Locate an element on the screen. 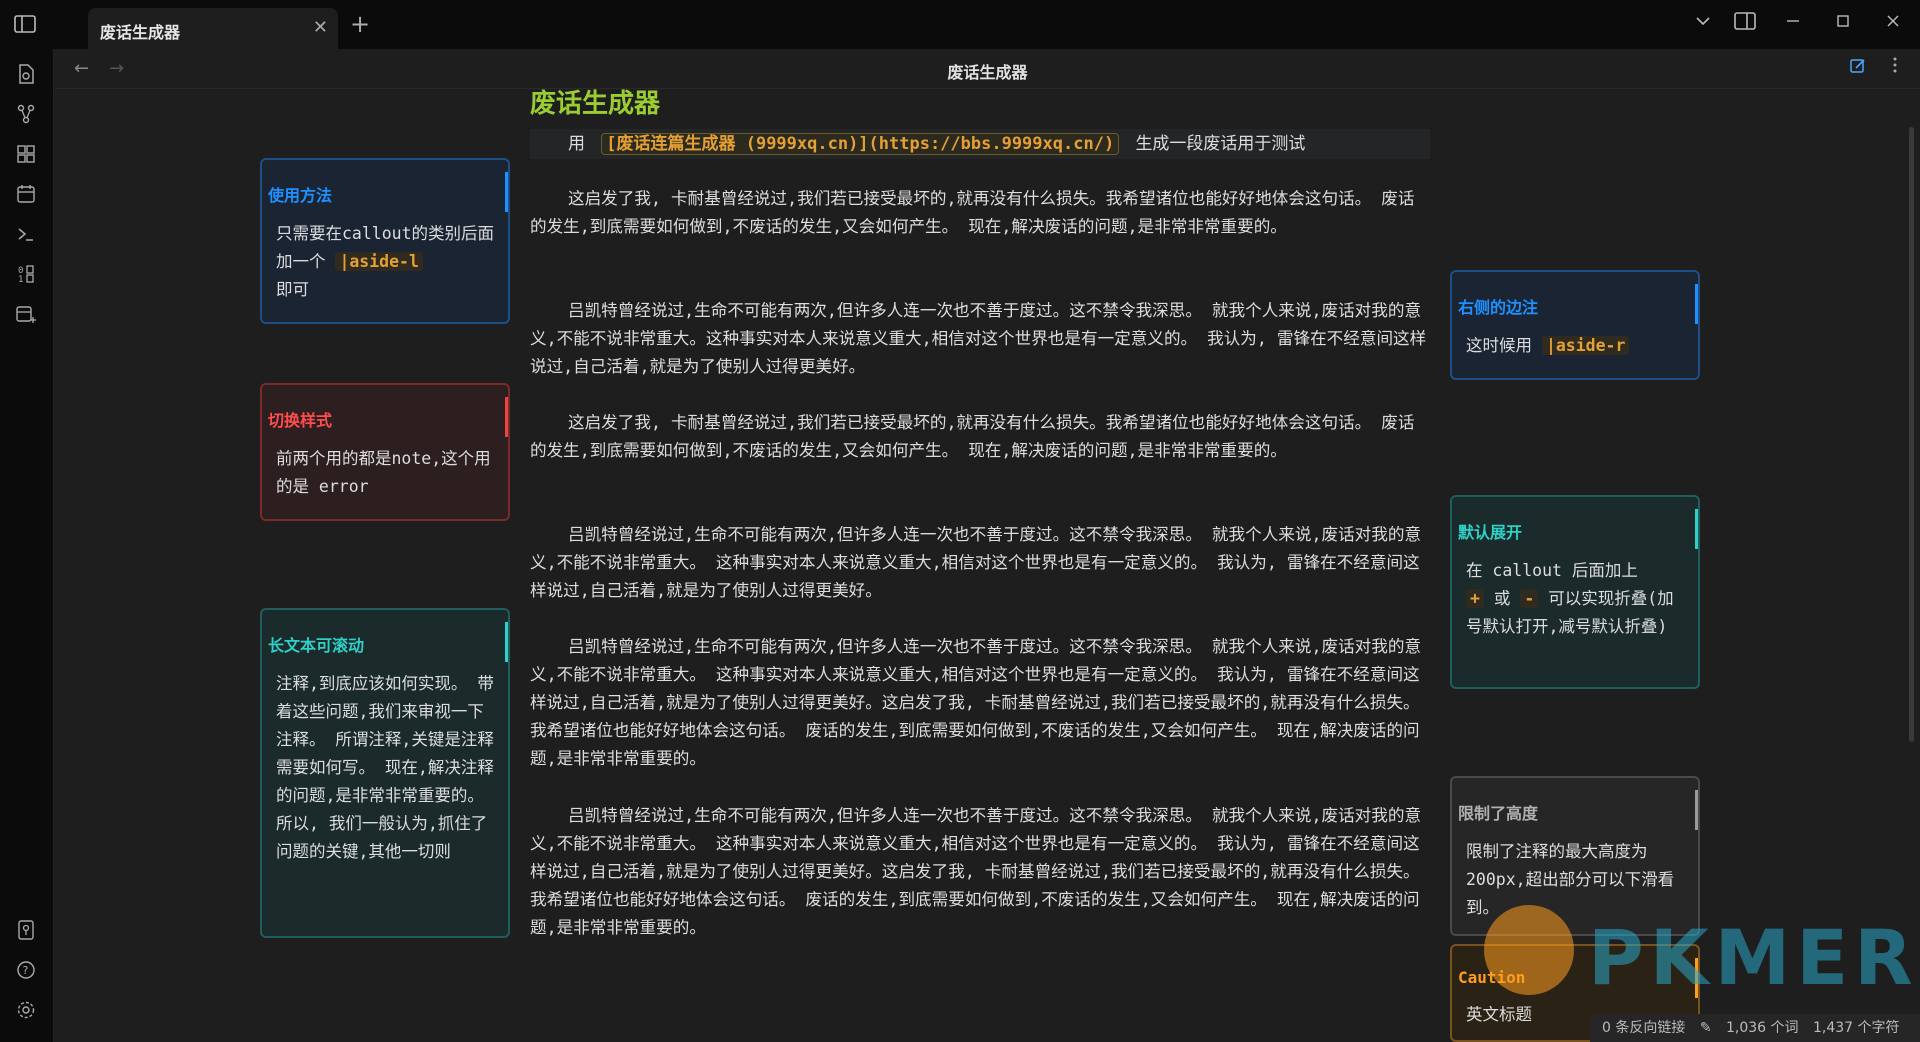  callout-body: 前两个用的都是note,这个用的是 error is located at coordinates (383, 472).